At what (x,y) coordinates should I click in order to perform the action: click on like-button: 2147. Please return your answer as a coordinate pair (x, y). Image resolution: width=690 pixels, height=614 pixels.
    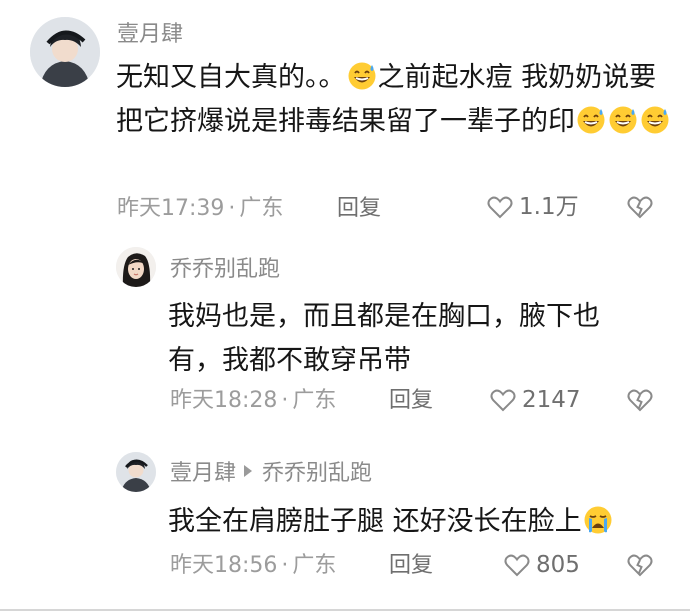
    Looking at the image, I should click on (535, 400).